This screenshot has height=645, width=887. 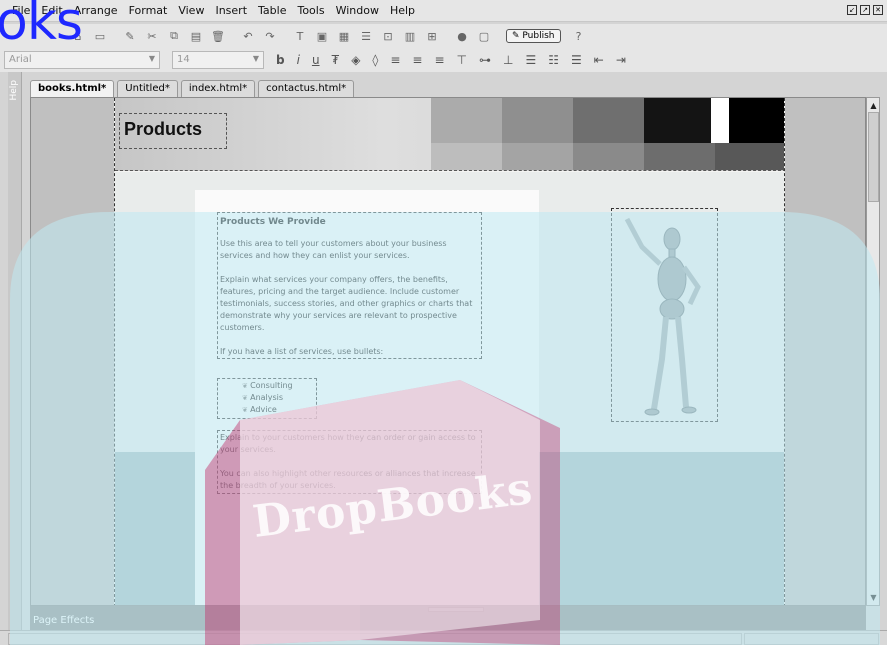 I want to click on minimize-icon: ↙, so click(x=852, y=10).